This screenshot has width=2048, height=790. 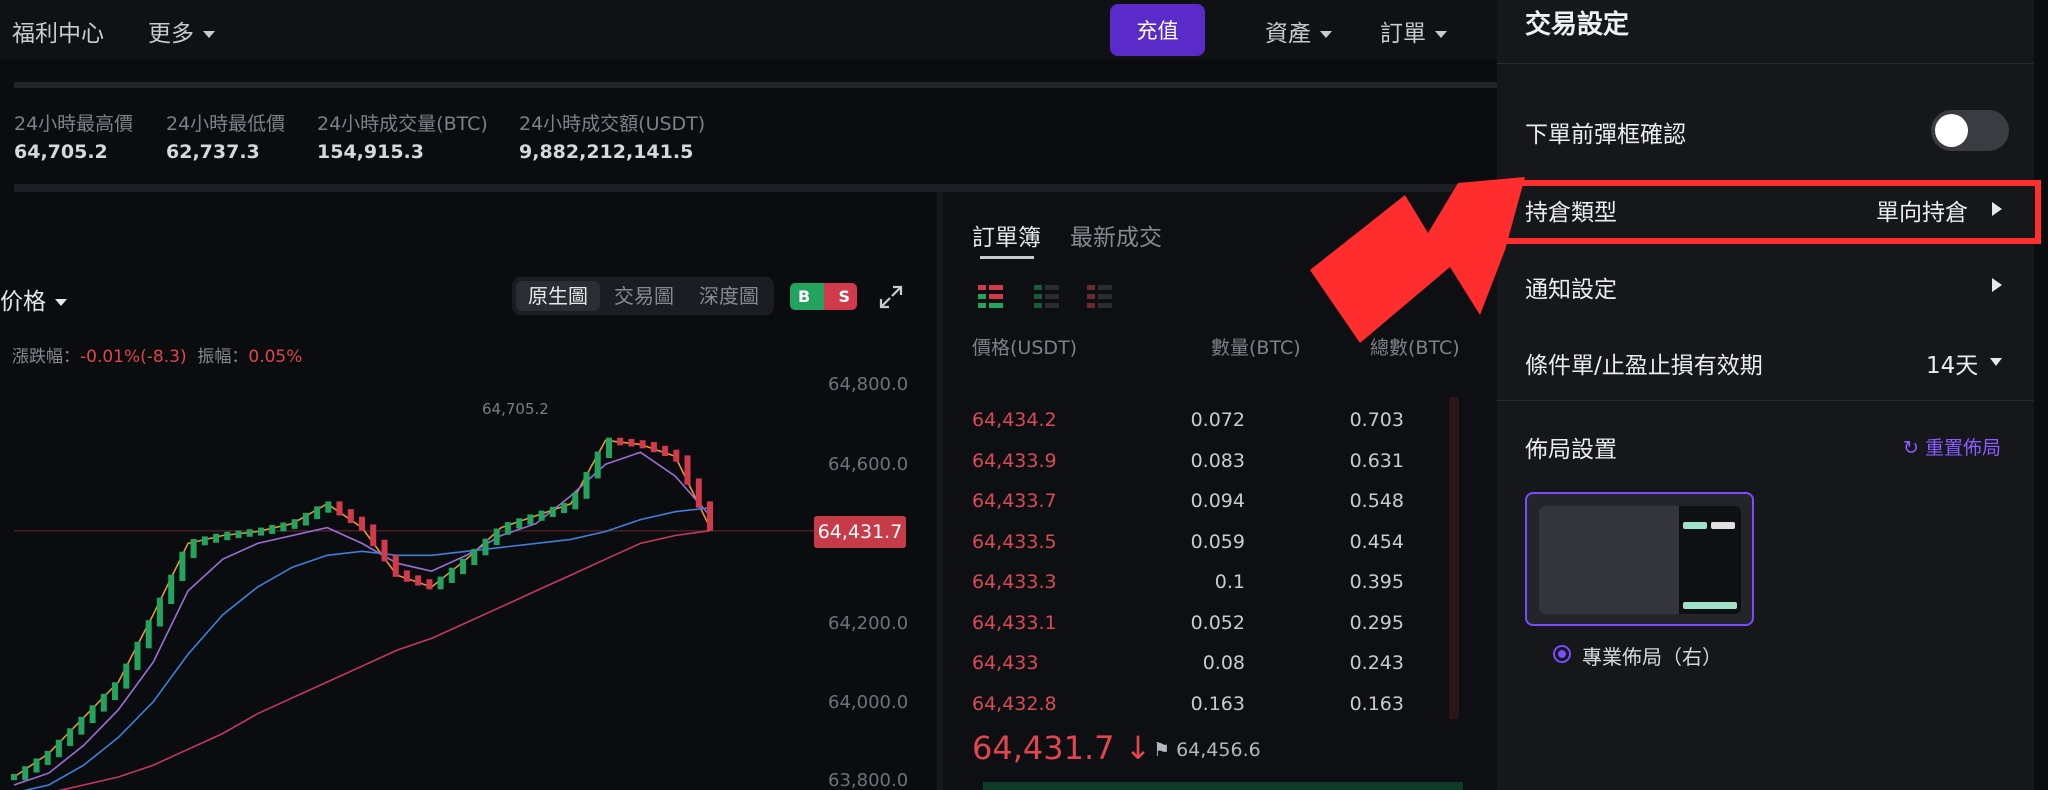 What do you see at coordinates (558, 296) in the screenshot?
I see `tab-native-chart: 原生圖` at bounding box center [558, 296].